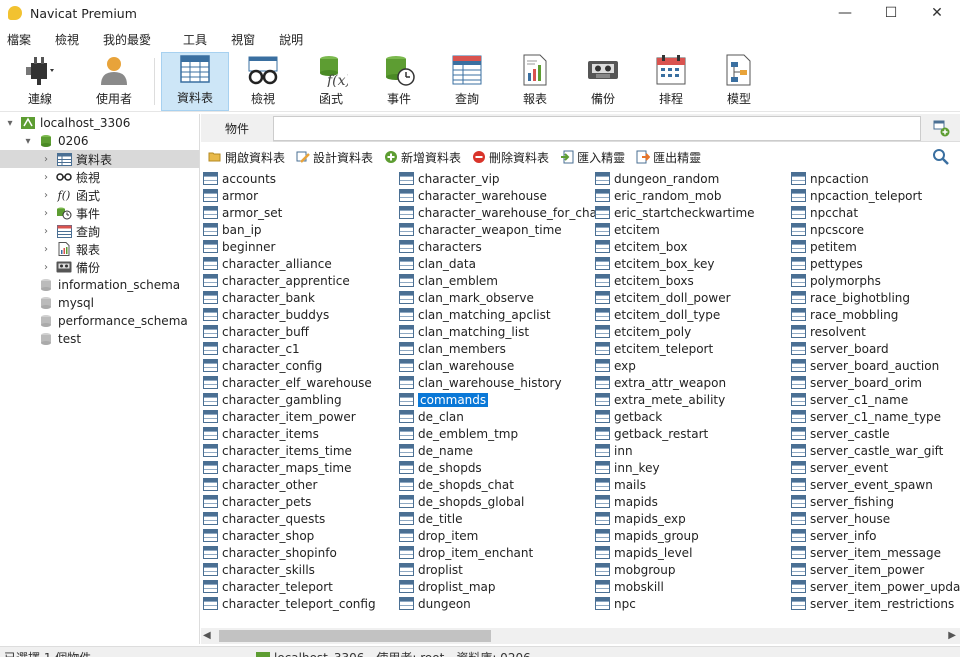  What do you see at coordinates (497, 280) in the screenshot?
I see `table-item: clan_emblem` at bounding box center [497, 280].